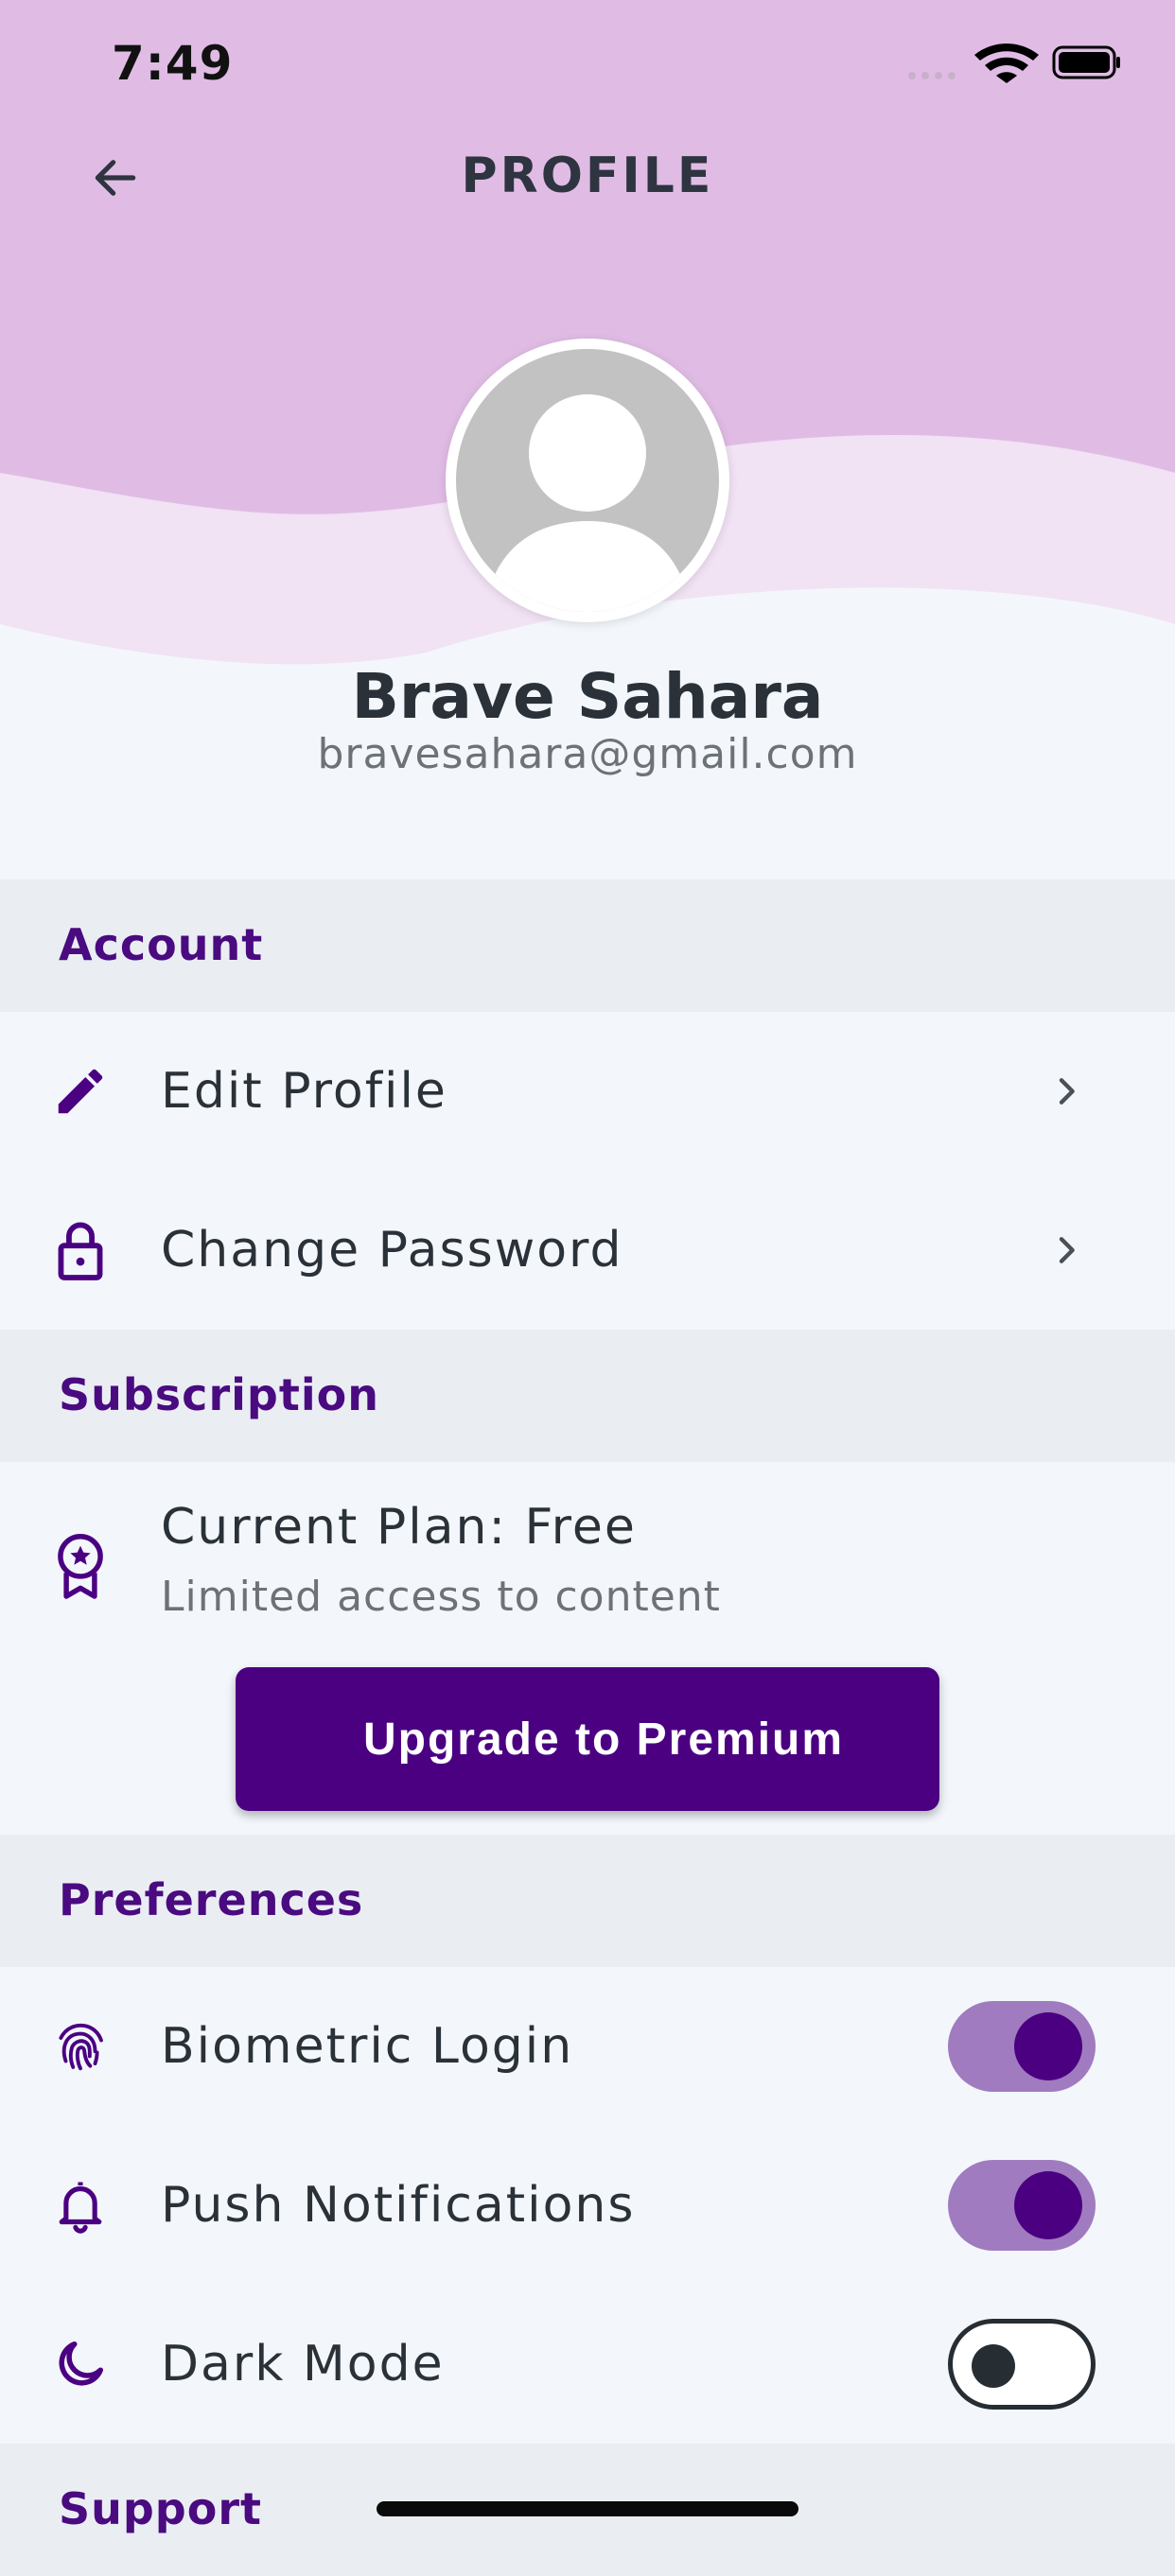 This screenshot has width=1175, height=2576. I want to click on change-password-label: Change Password, so click(392, 1250).